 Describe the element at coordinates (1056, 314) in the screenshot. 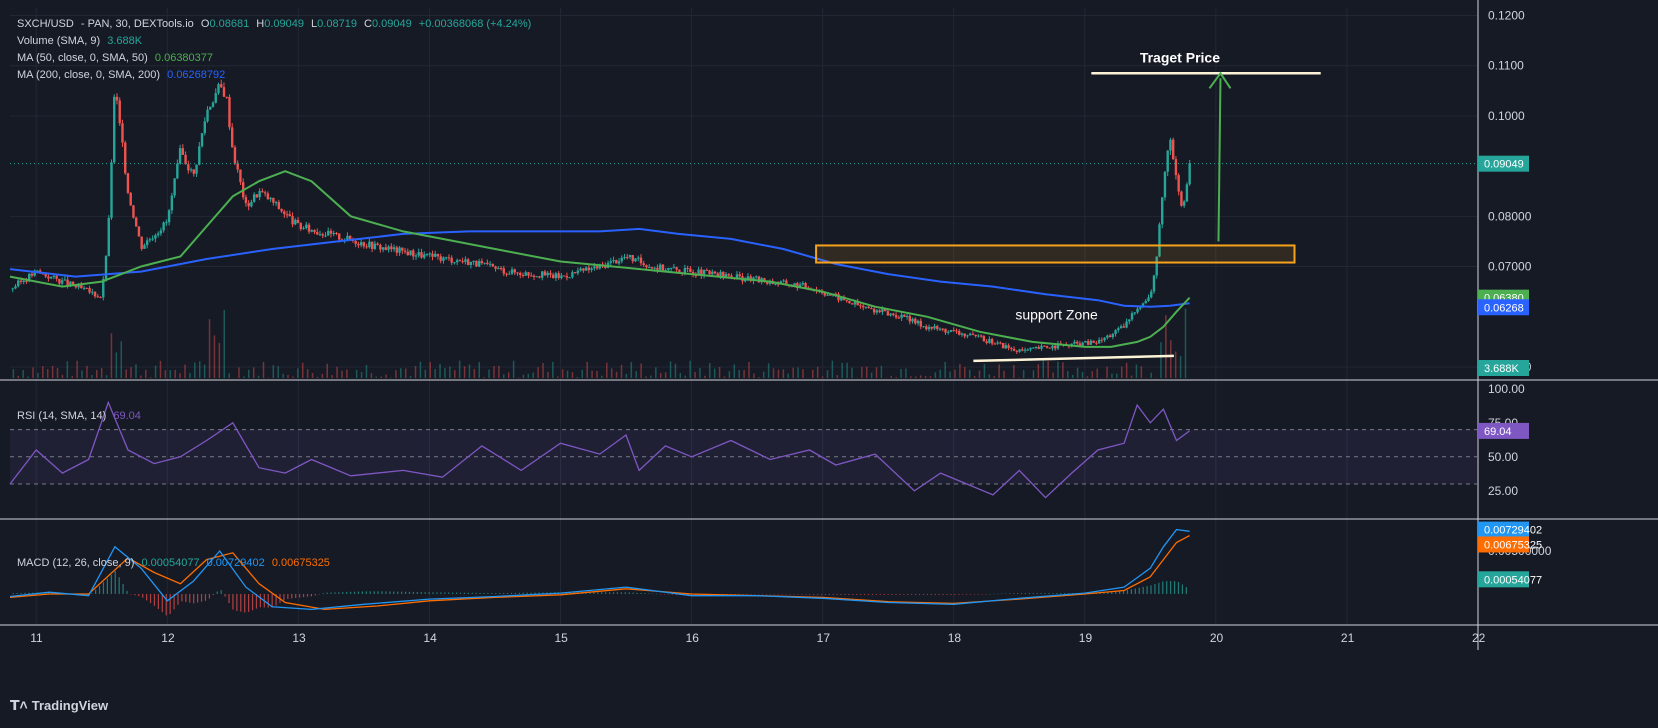

I see `support-zone-label: support Zone` at that location.